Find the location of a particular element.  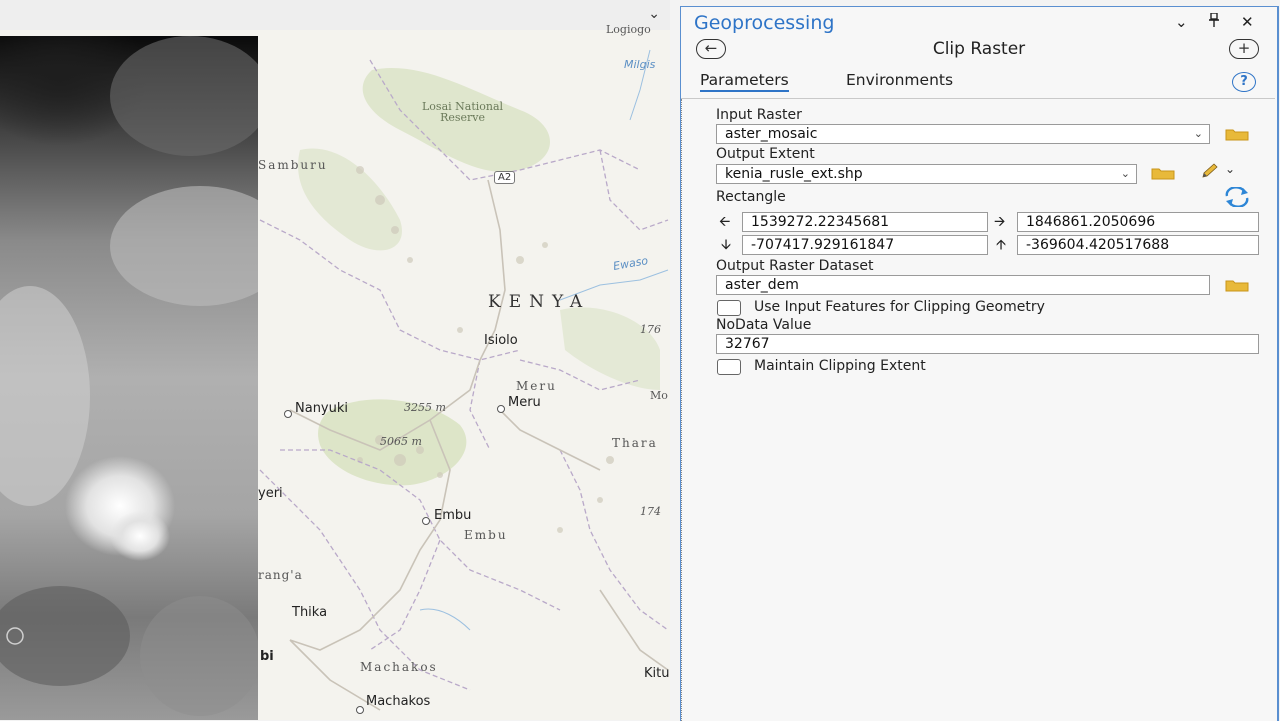

map-label-machakos-town: Machakos is located at coordinates (398, 701).